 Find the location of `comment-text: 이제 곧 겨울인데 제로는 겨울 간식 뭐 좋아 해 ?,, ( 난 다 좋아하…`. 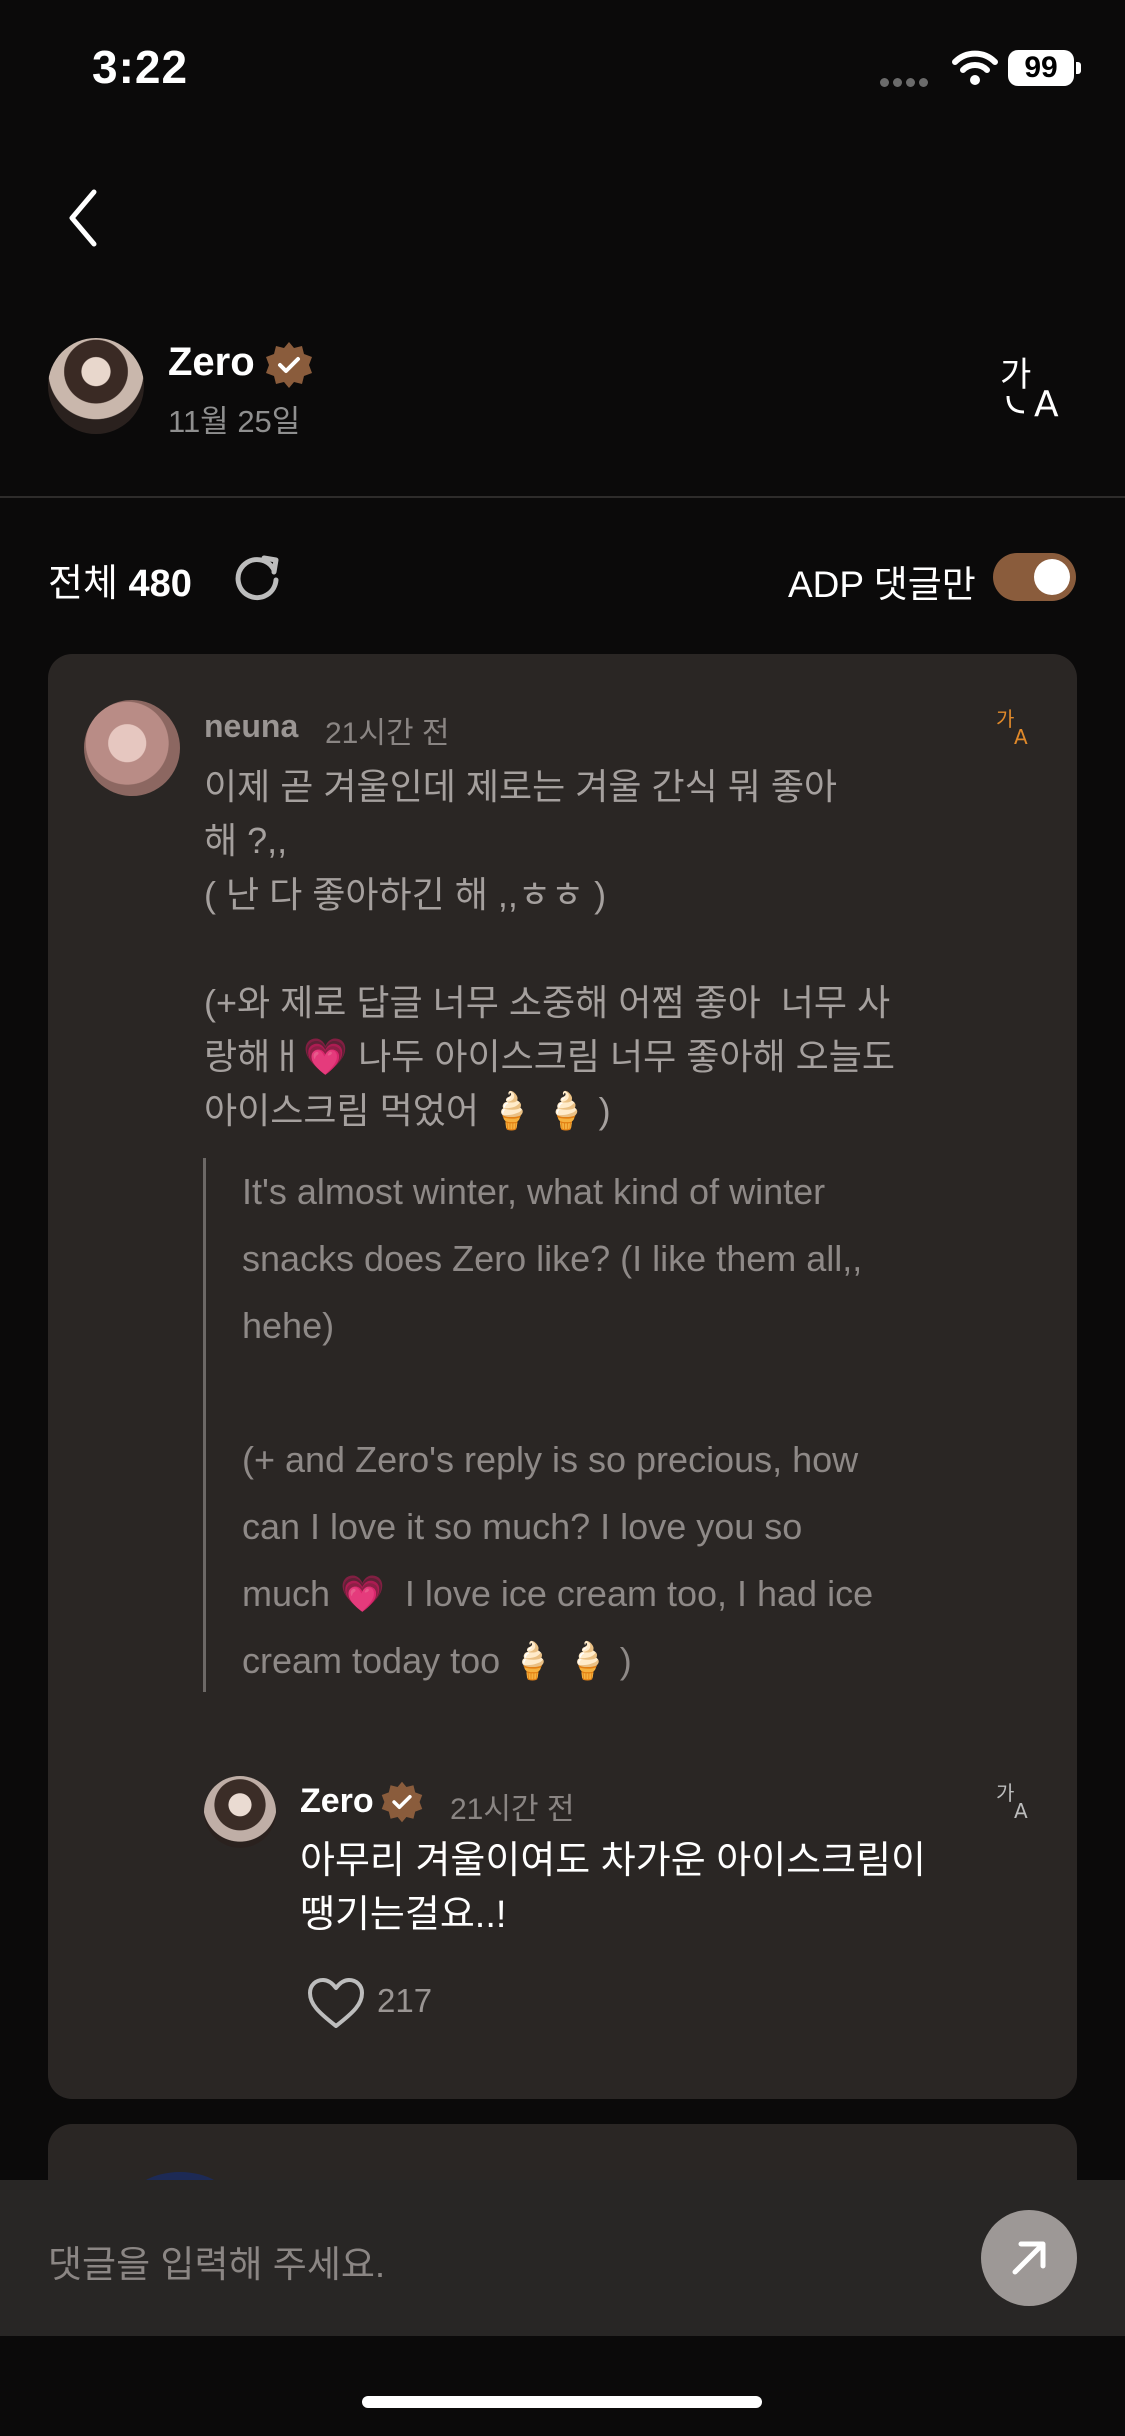

comment-text: 이제 곧 겨울인데 제로는 겨울 간식 뭐 좋아 해 ?,, ( 난 다 좋아하… is located at coordinates (549, 948).